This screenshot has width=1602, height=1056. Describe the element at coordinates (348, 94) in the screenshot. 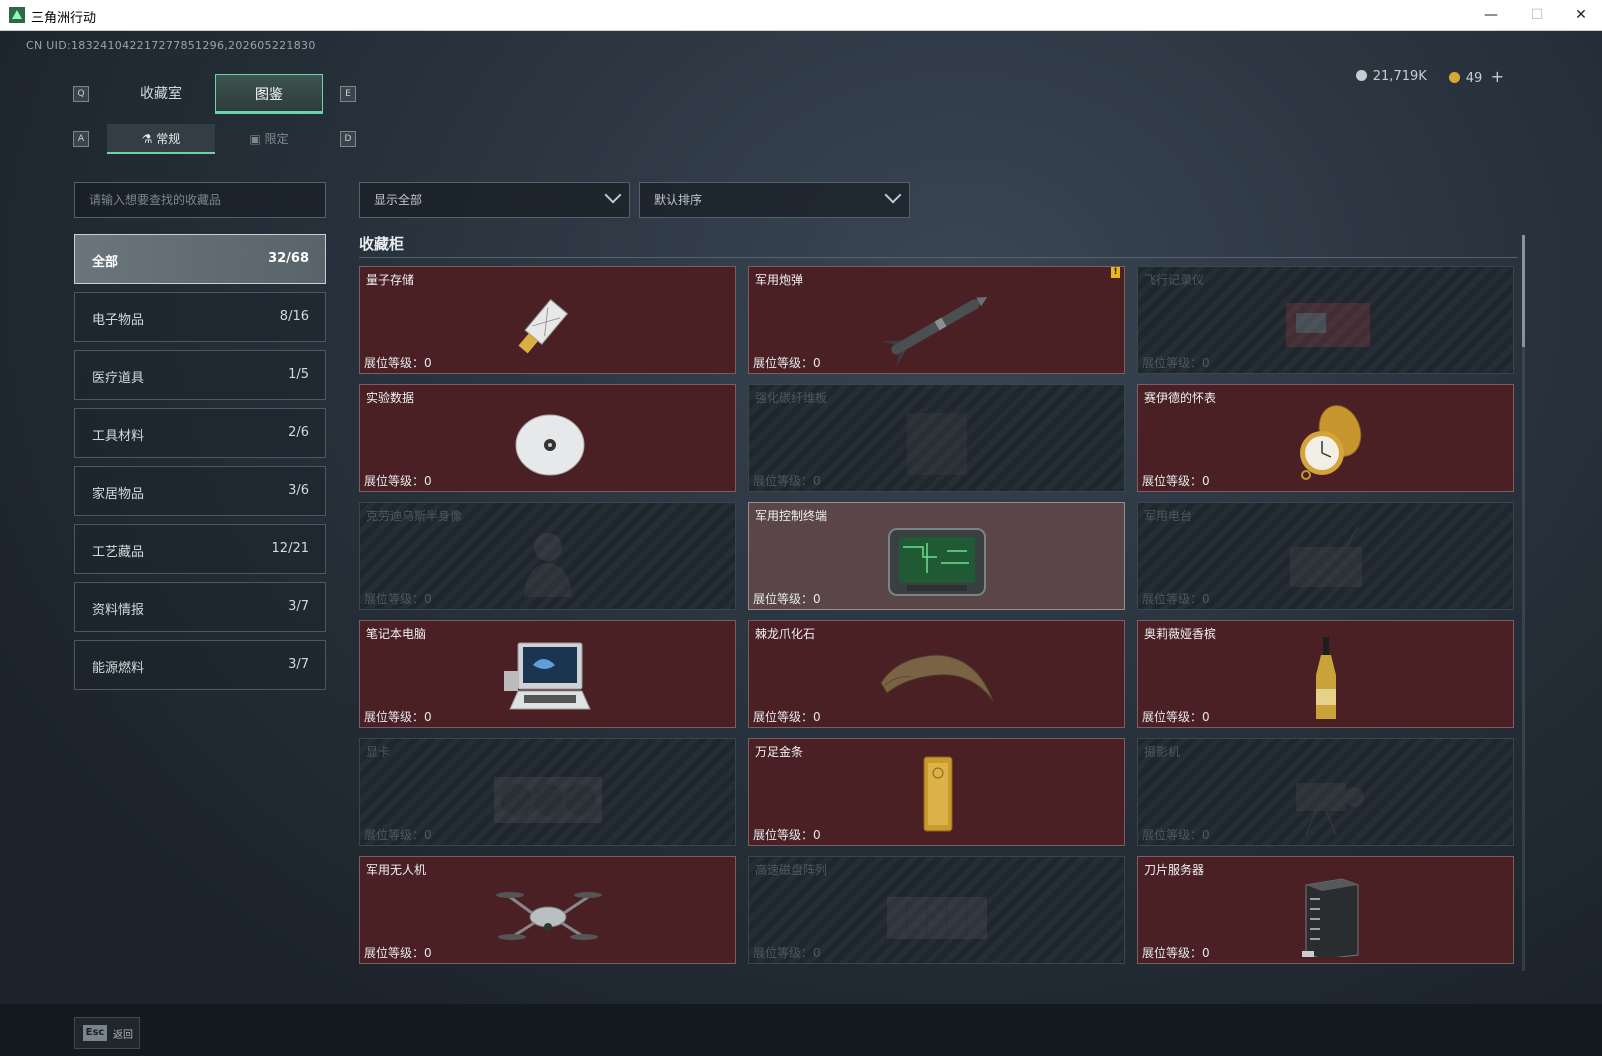

I see `key-hint-e: E` at that location.